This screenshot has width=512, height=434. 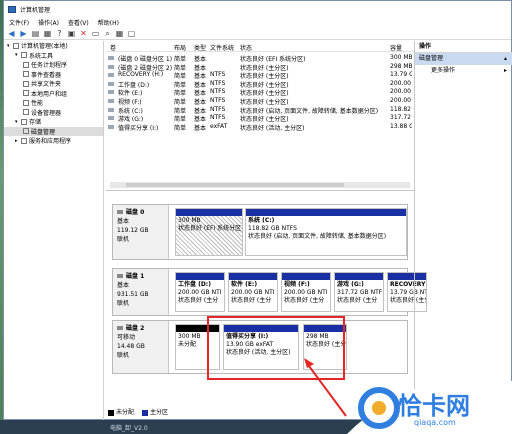 What do you see at coordinates (108, 22) in the screenshot?
I see `menu-item: 帮助(H)` at bounding box center [108, 22].